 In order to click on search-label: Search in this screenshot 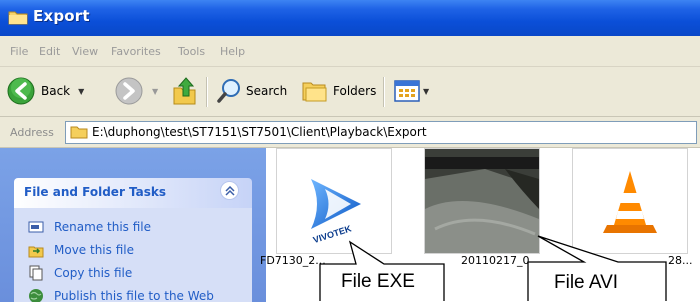, I will do `click(267, 91)`.